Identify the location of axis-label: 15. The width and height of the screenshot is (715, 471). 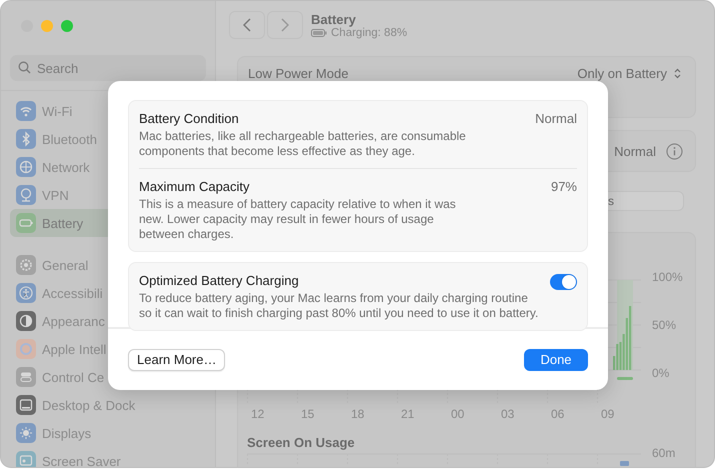
(308, 414).